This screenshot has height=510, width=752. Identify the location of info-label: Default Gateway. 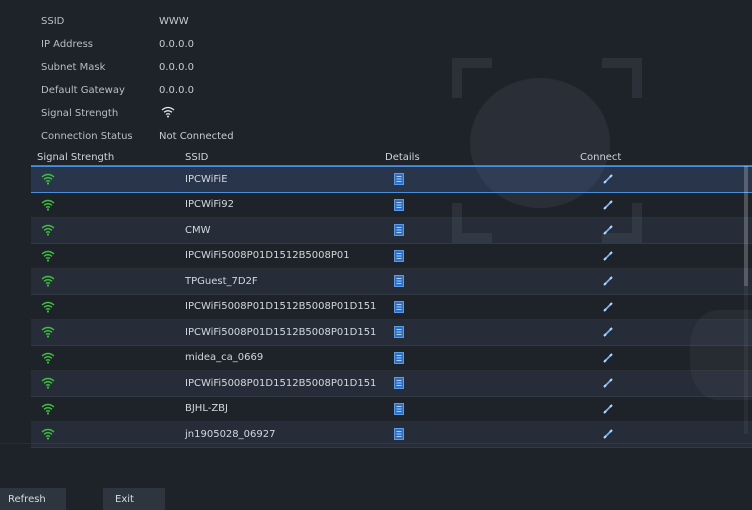
(83, 90).